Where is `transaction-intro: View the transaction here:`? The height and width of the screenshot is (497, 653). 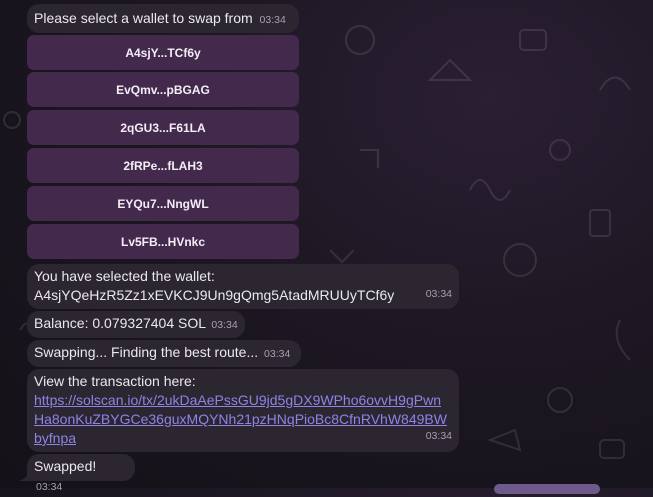 transaction-intro: View the transaction here: is located at coordinates (115, 381).